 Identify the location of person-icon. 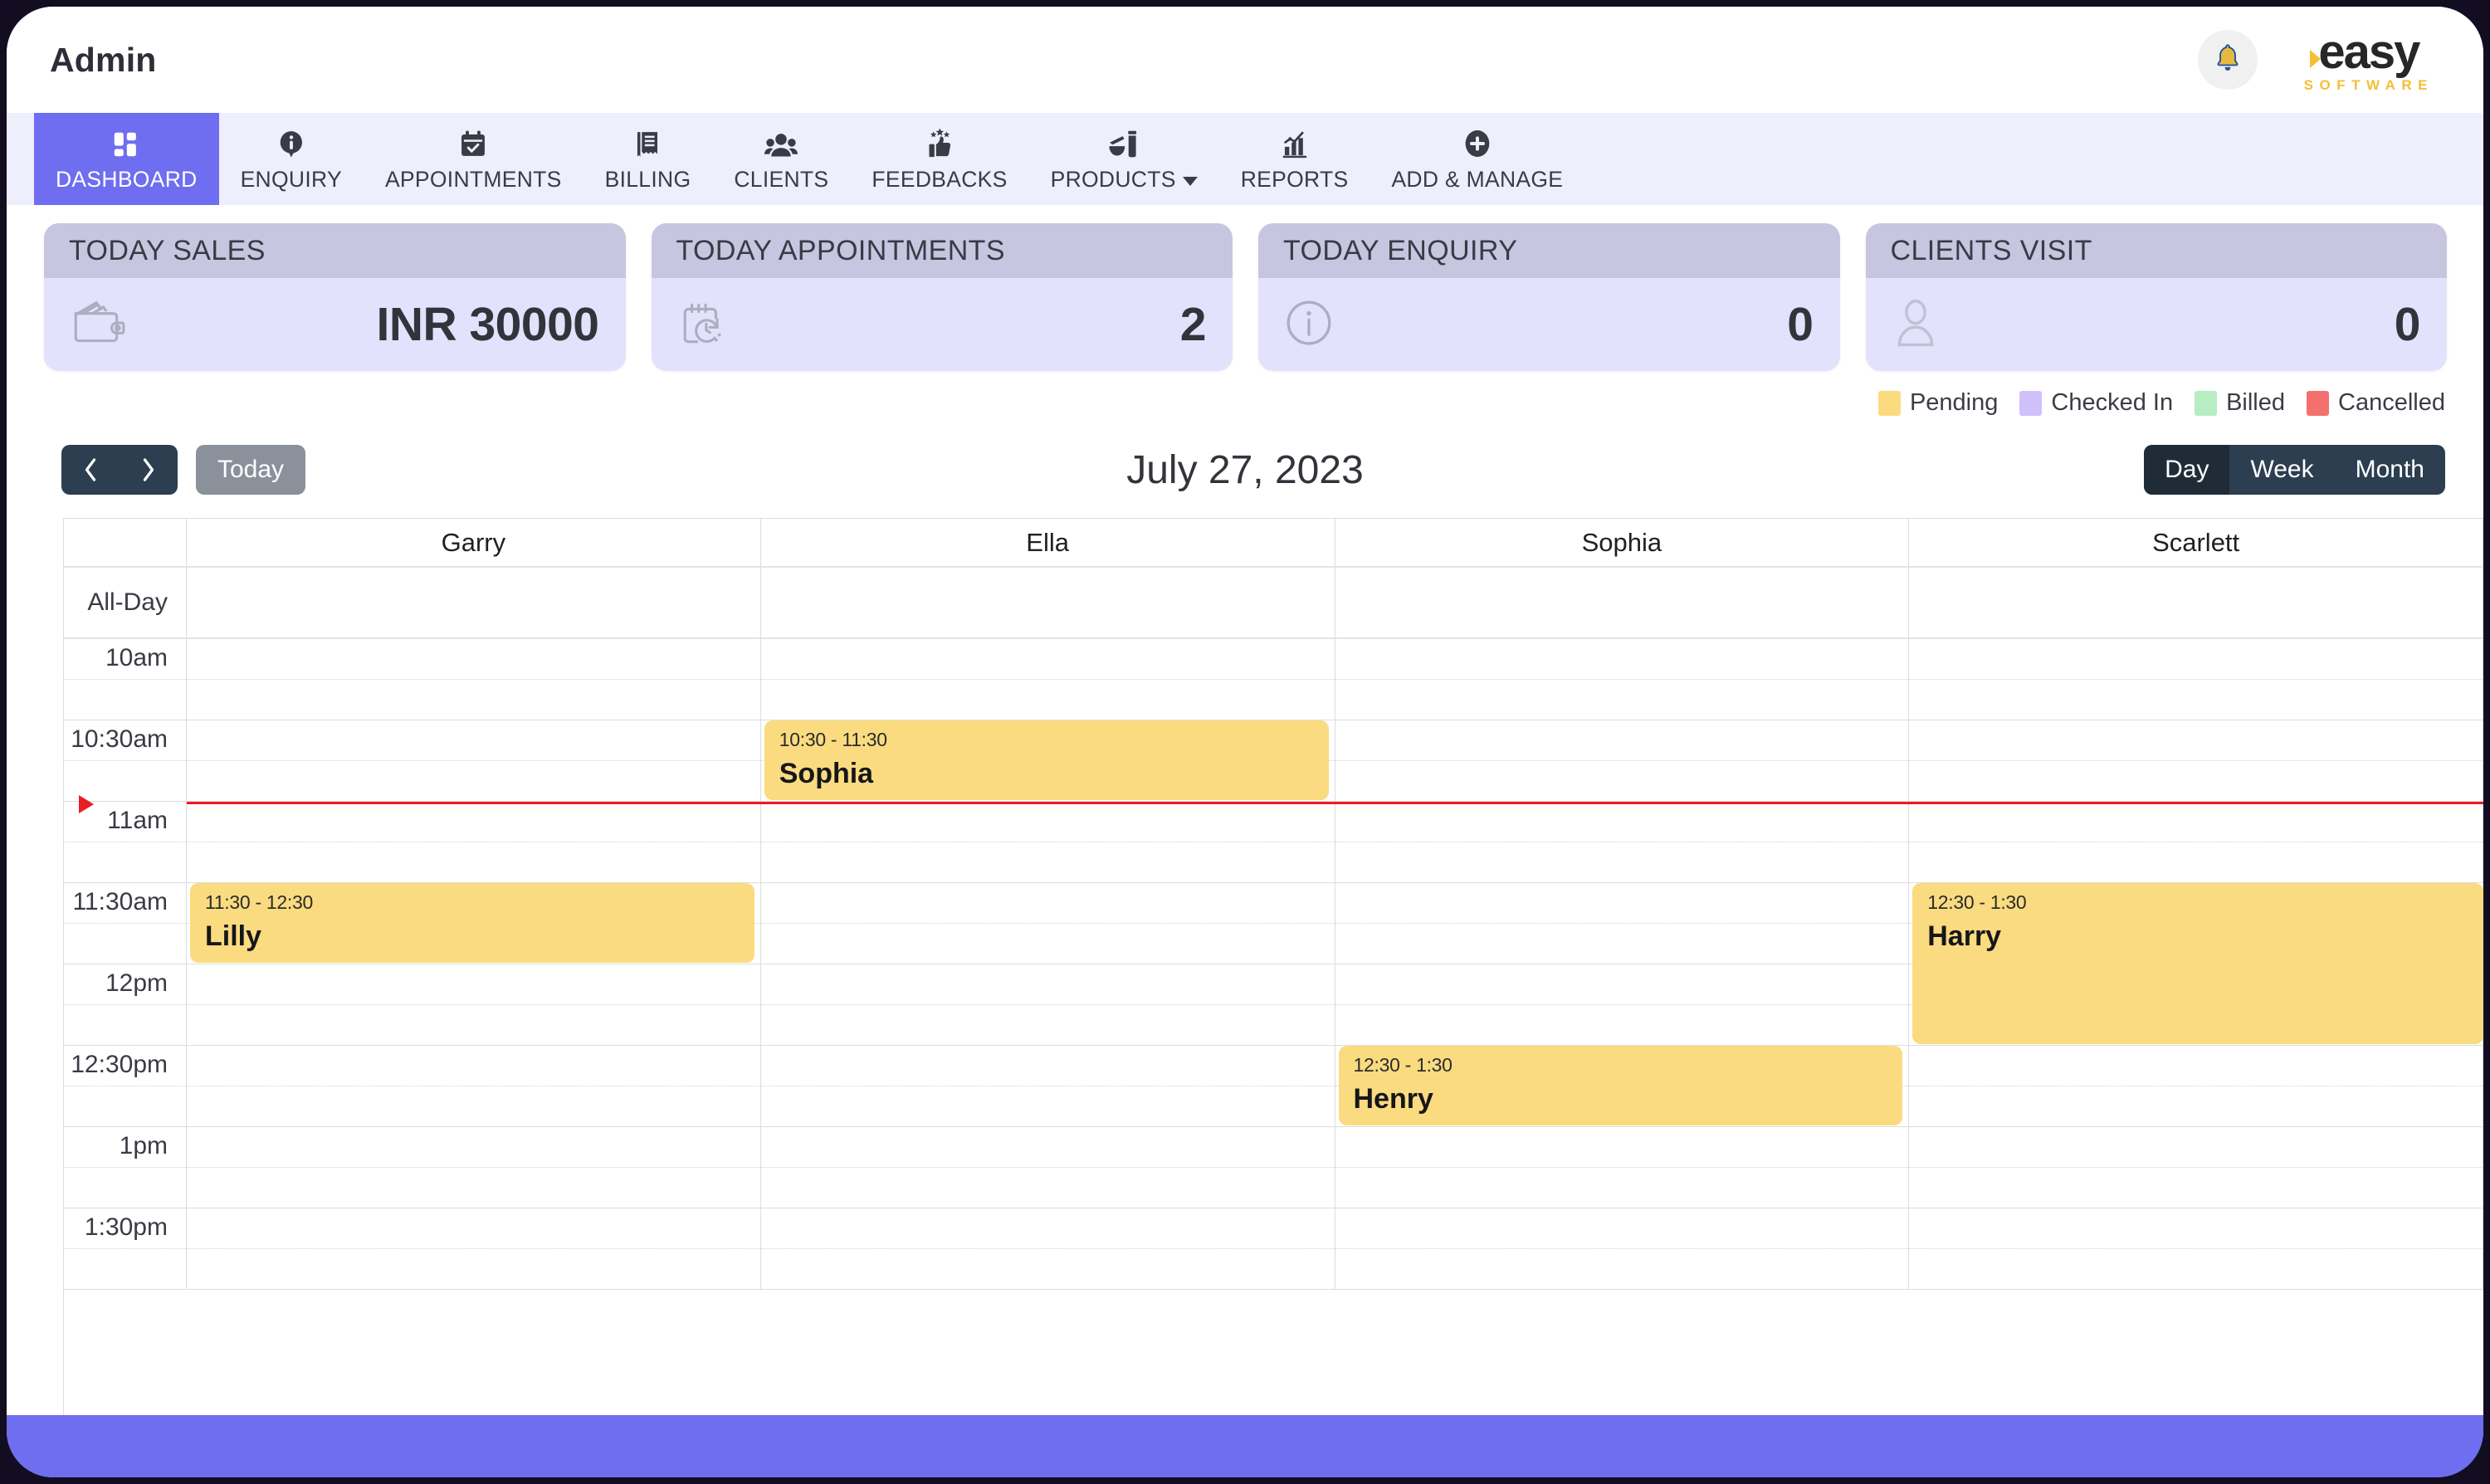
(1916, 325).